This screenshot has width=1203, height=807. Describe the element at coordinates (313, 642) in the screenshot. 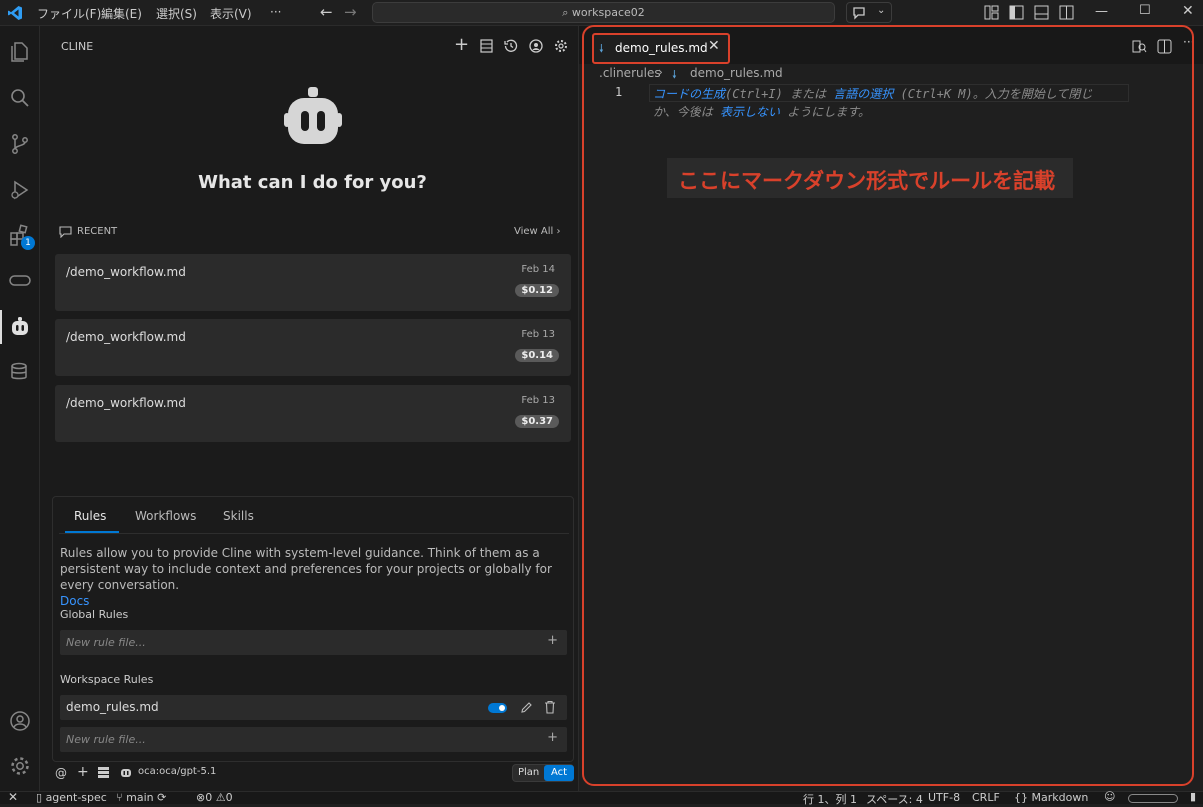

I see `global-new-rule-input: New rule file... +` at that location.